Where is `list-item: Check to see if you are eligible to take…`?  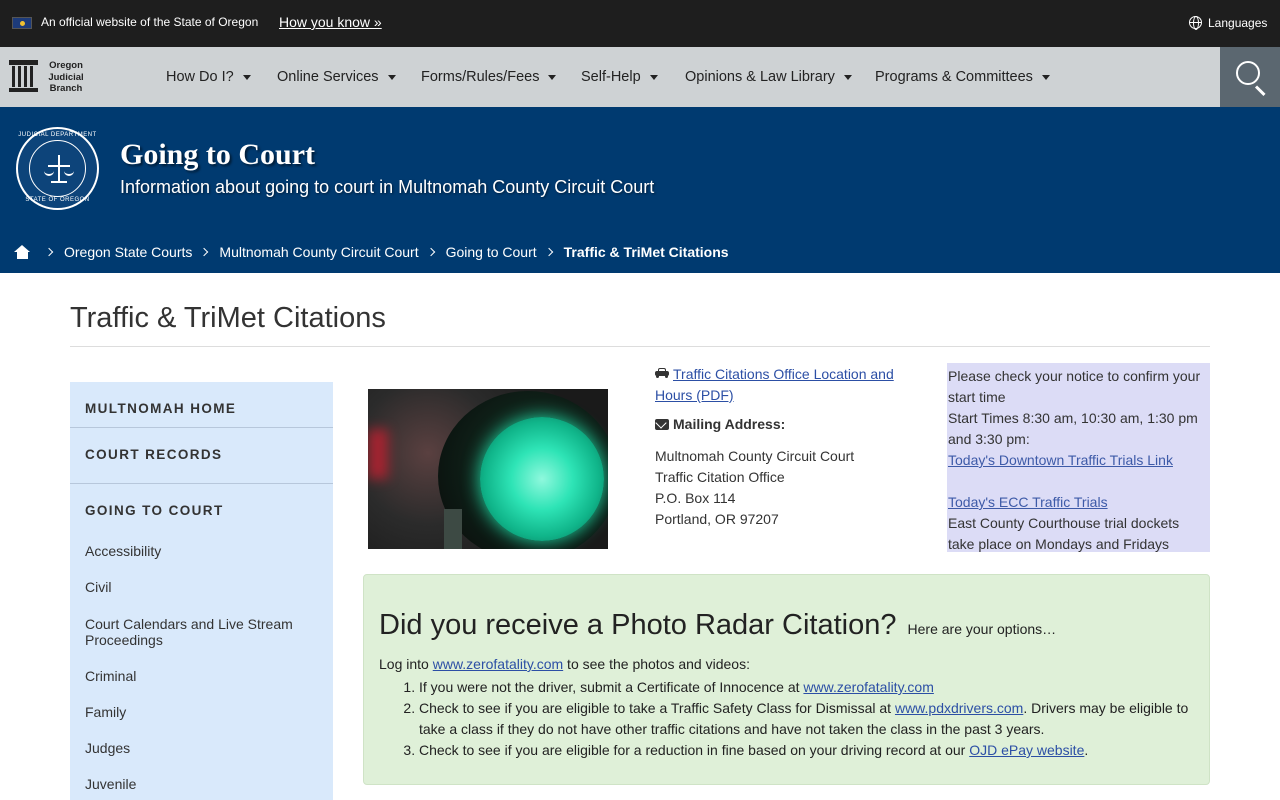 list-item: Check to see if you are eligible to take… is located at coordinates (809, 719).